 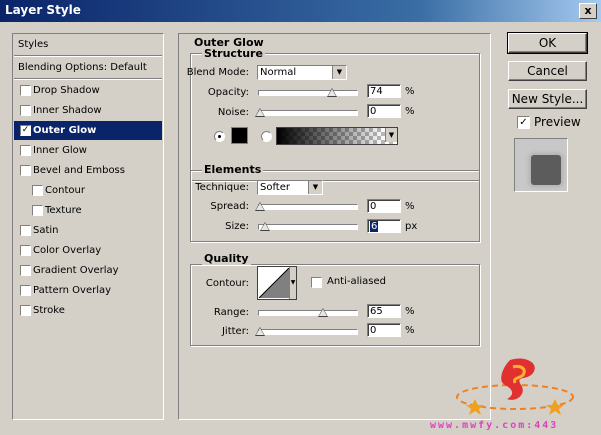 I want to click on style-item-outer-glow: ✓ Outer Glow, so click(x=88, y=130).